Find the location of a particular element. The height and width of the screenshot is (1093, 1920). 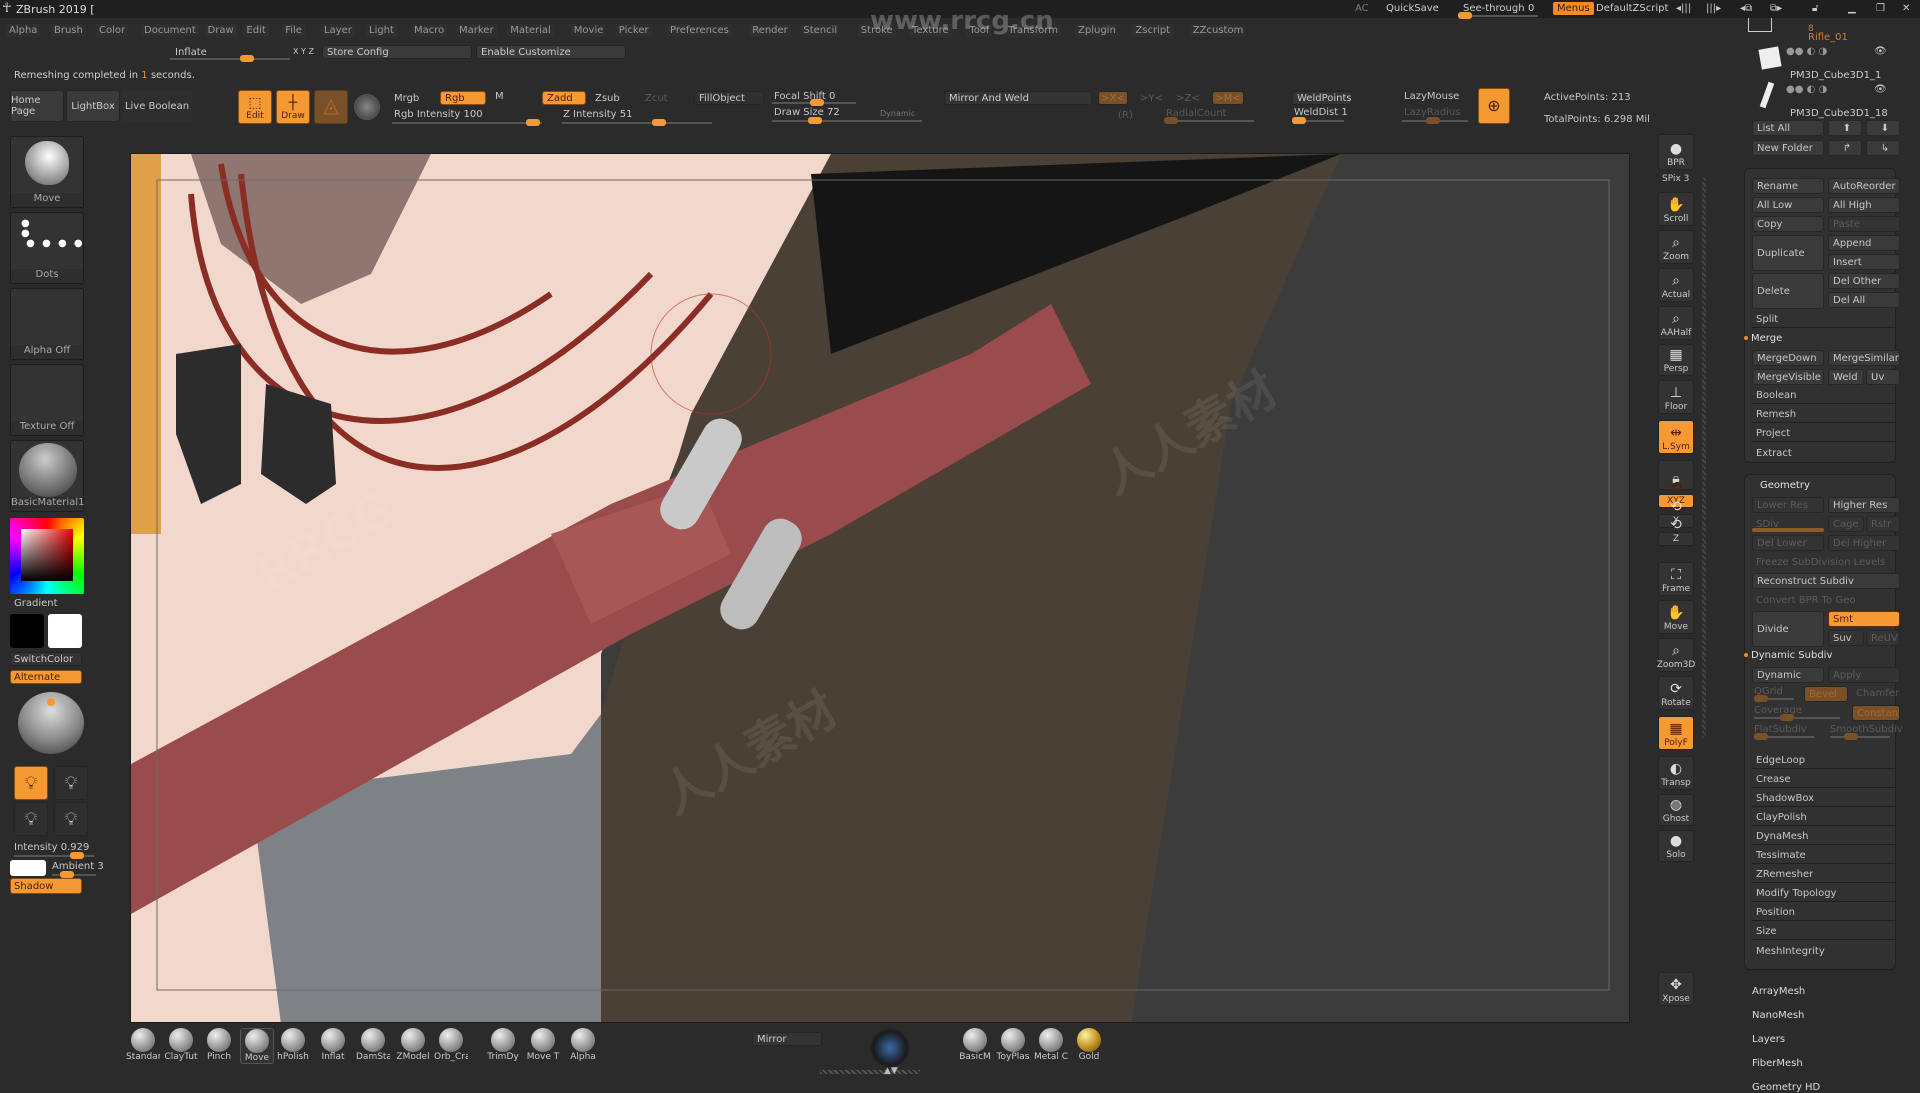

subtool-name-0: Rifle_01 is located at coordinates (1828, 37).